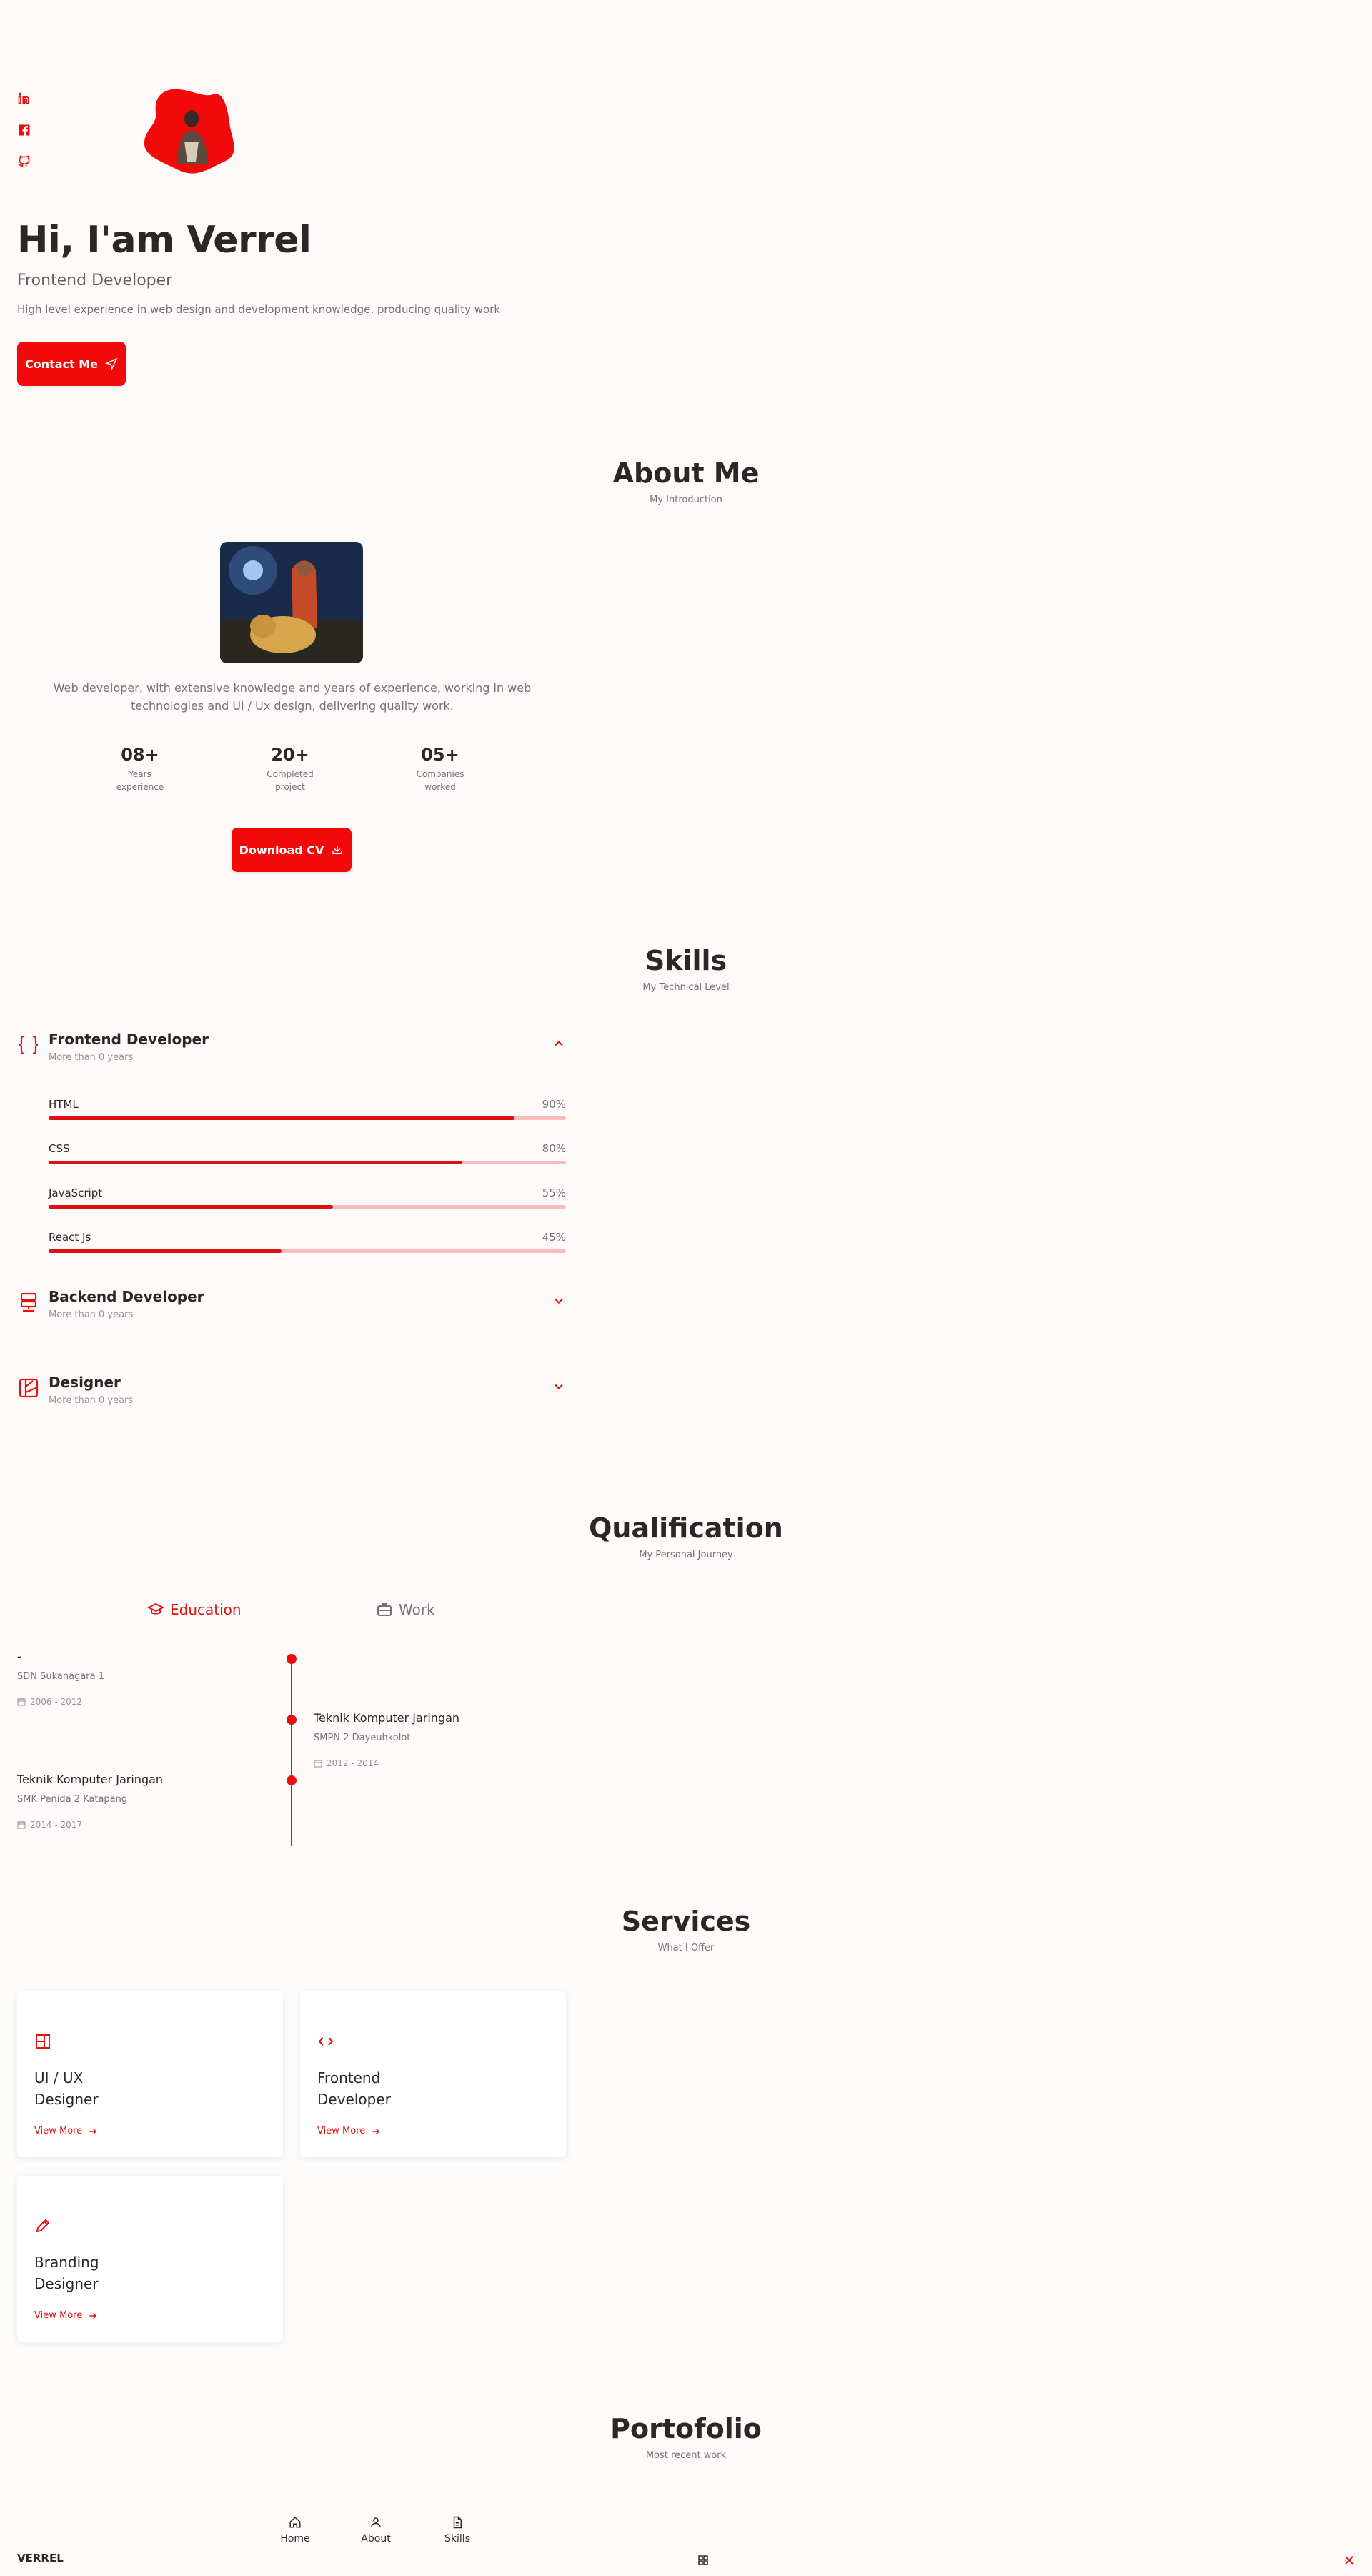 The width and height of the screenshot is (1372, 2576). What do you see at coordinates (43, 2226) in the screenshot?
I see `pencil-icon` at bounding box center [43, 2226].